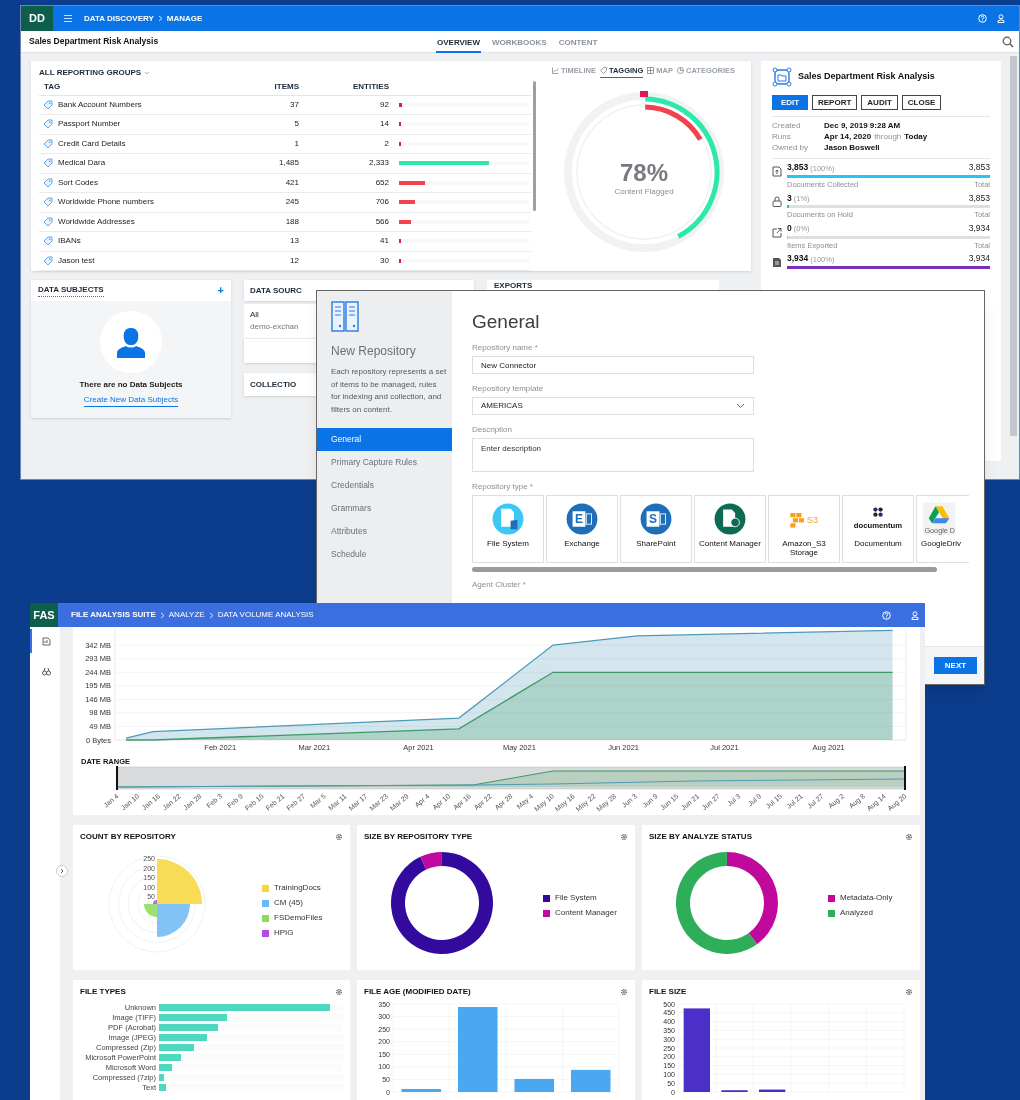  What do you see at coordinates (384, 485) in the screenshot?
I see `nav-item: Credentials` at bounding box center [384, 485].